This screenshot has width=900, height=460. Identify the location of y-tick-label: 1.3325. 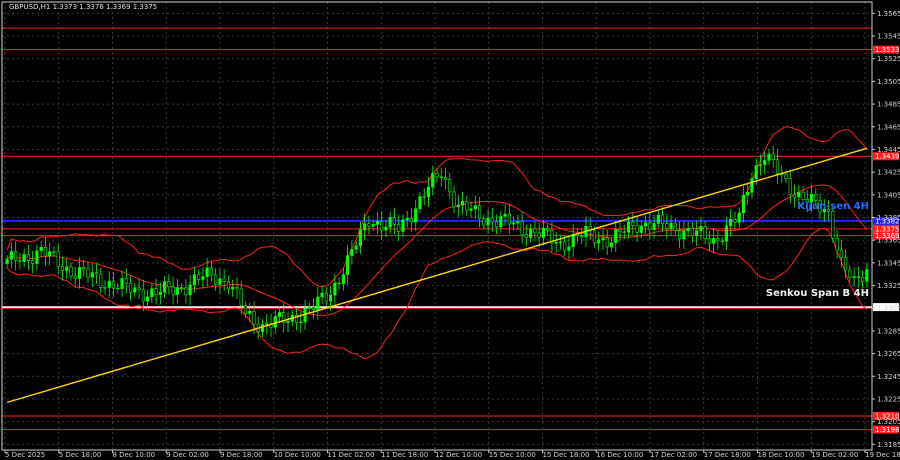
(888, 286).